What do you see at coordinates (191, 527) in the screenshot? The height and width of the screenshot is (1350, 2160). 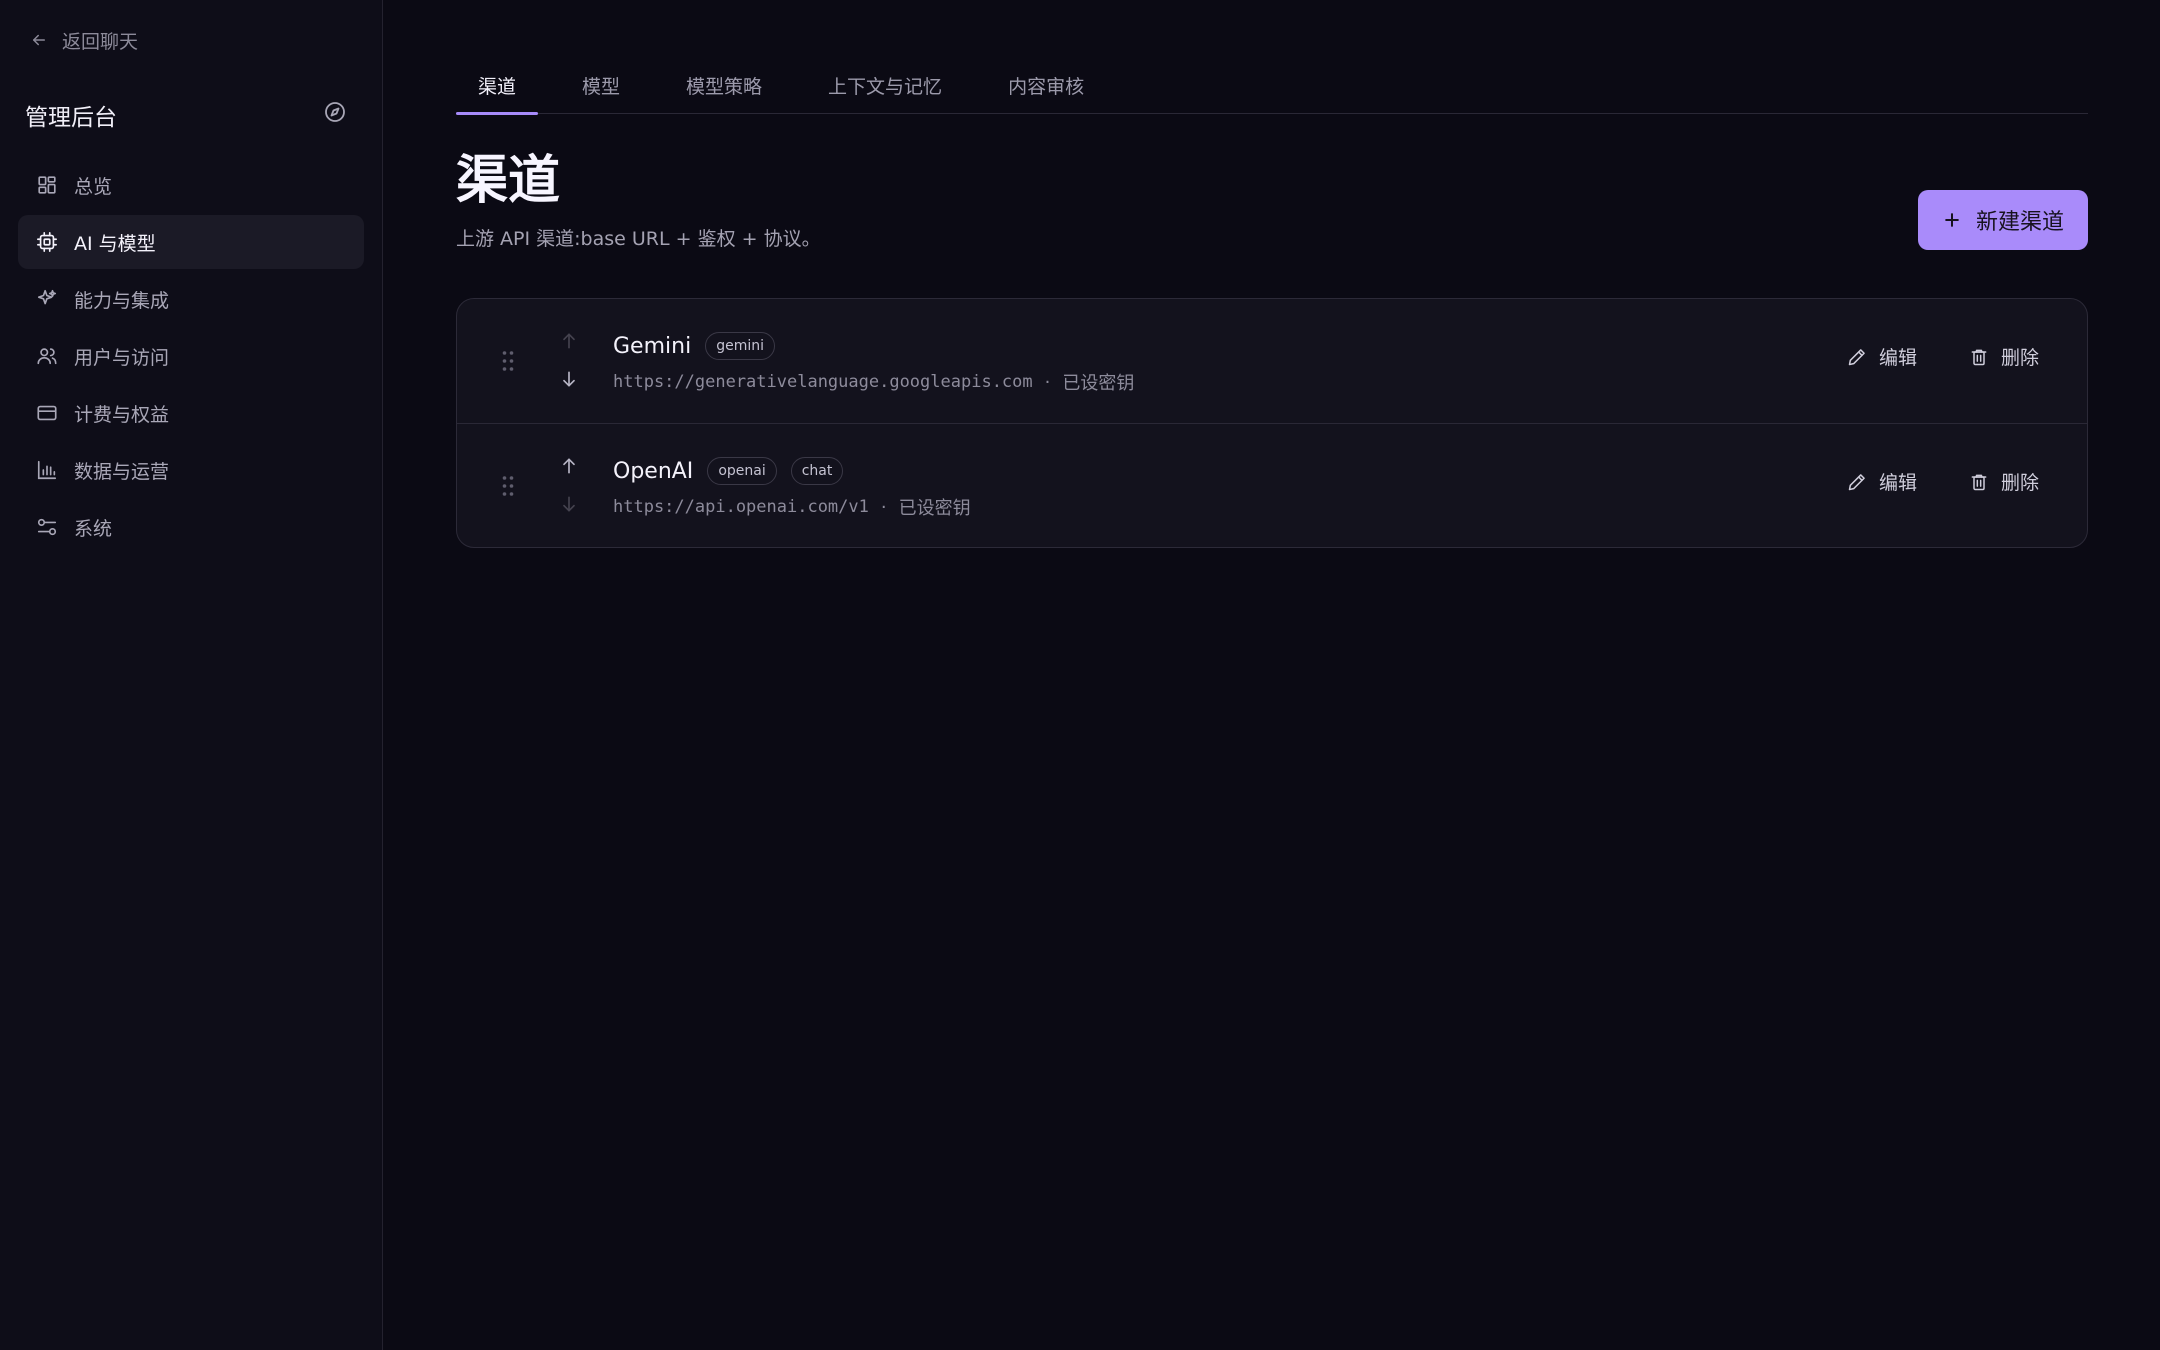 I see `sidebar-item-system: 系统` at bounding box center [191, 527].